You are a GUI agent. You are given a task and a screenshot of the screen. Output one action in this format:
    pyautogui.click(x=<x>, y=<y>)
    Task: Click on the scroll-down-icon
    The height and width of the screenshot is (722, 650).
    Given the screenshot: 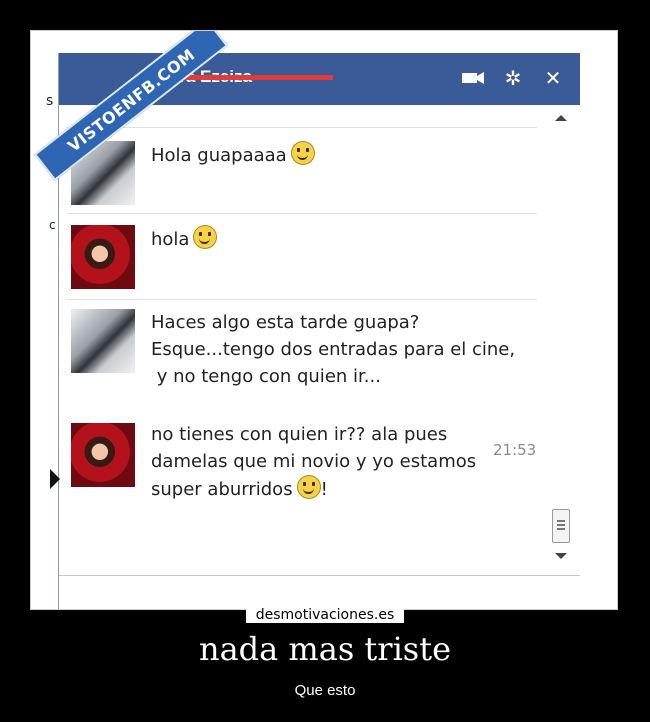 What is the action you would take?
    pyautogui.click(x=561, y=556)
    